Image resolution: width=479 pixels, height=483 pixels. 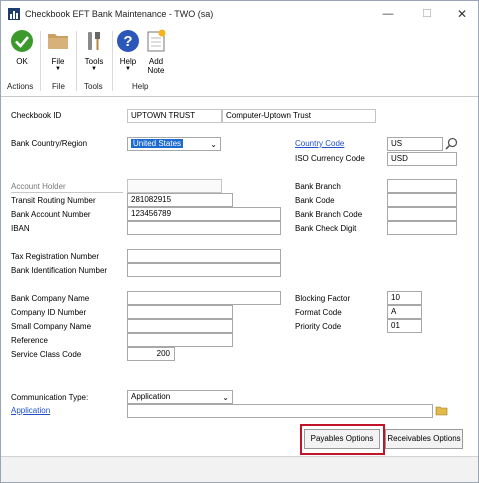 I want to click on tools-caret-icon: ▼, so click(x=94, y=69).